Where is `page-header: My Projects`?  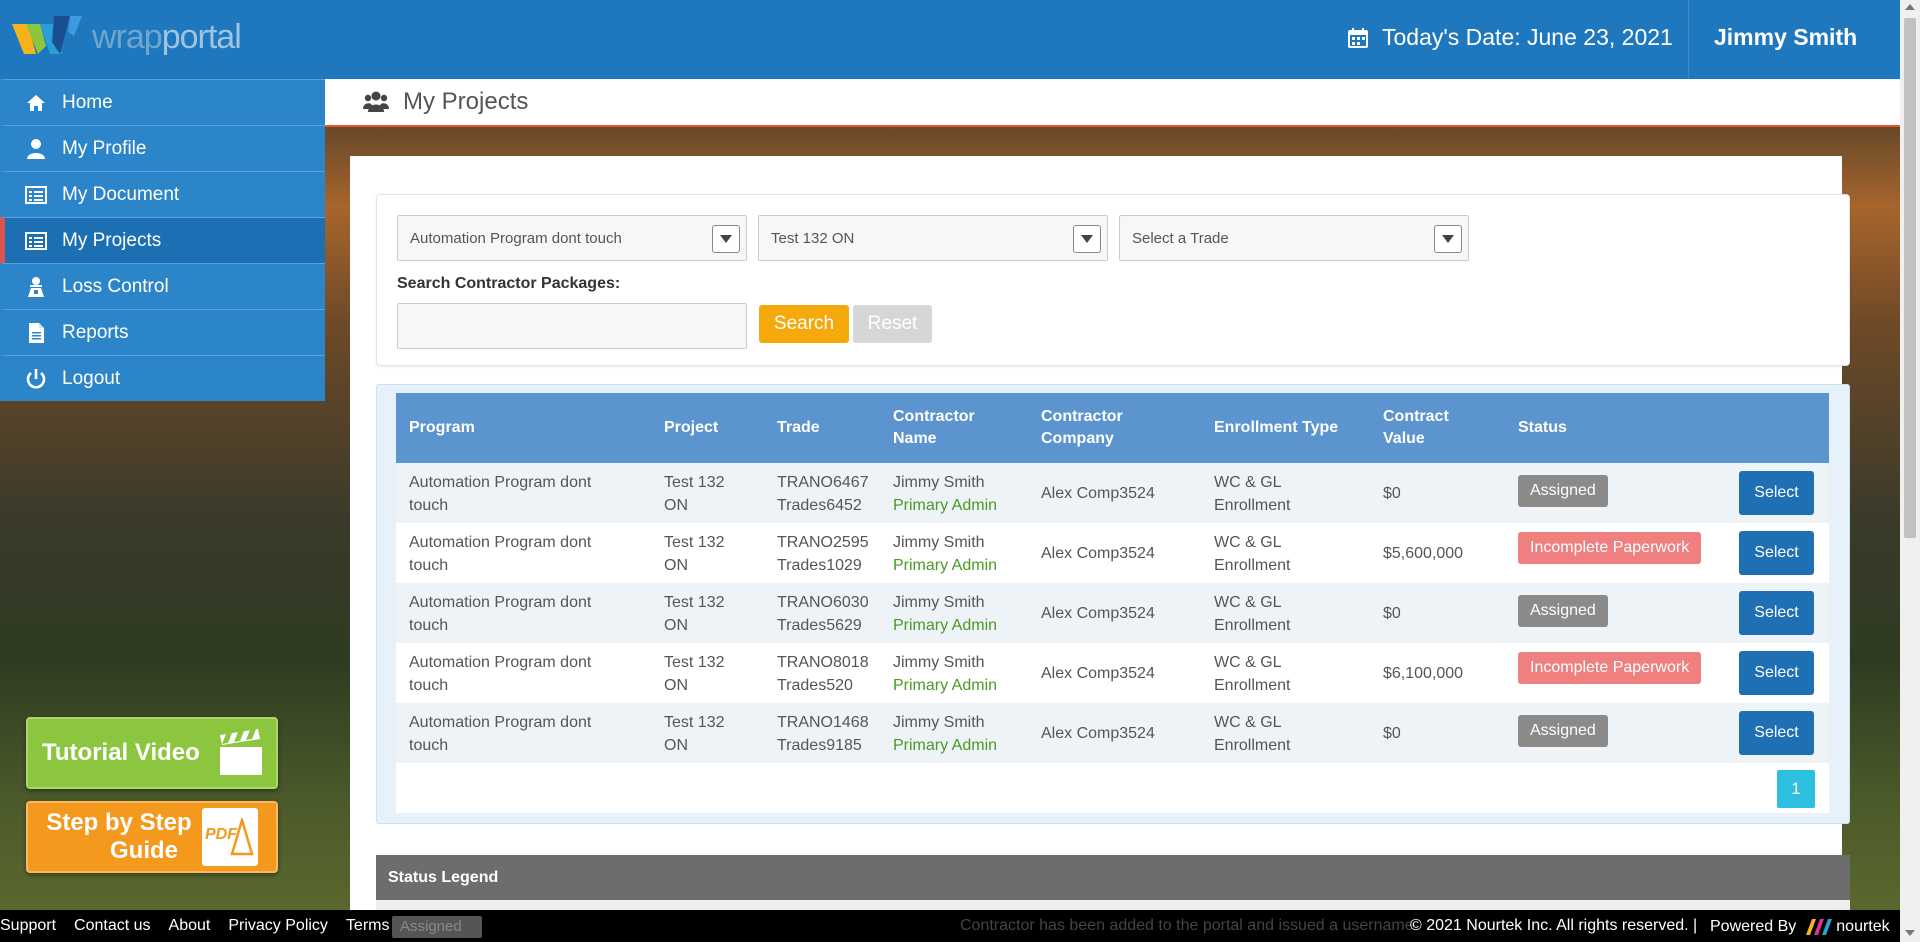
page-header: My Projects is located at coordinates (1112, 103).